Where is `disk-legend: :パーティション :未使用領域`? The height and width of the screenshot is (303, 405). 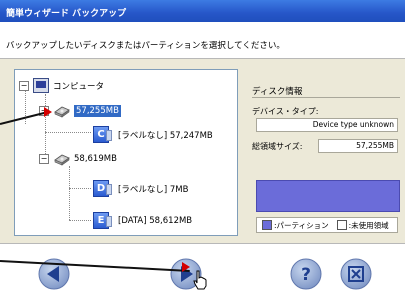
disk-legend: :パーティション :未使用領域 is located at coordinates (327, 225).